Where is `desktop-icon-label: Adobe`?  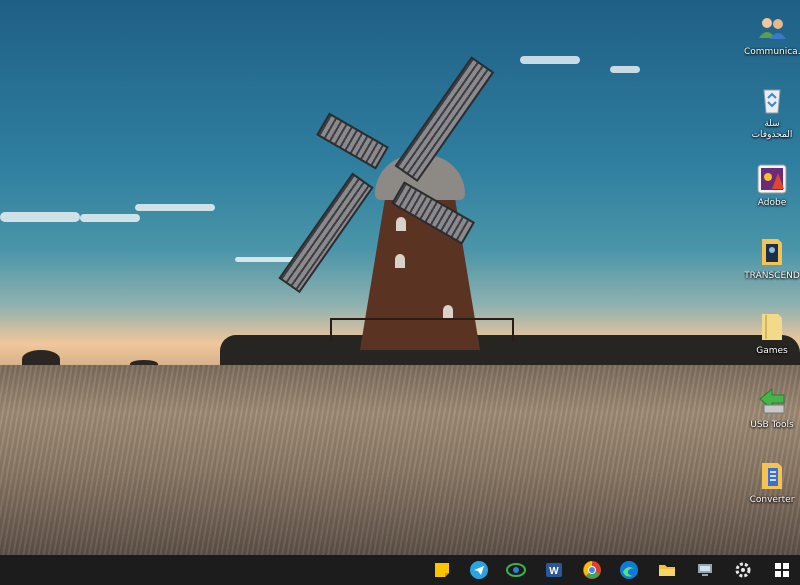 desktop-icon-label: Adobe is located at coordinates (772, 203).